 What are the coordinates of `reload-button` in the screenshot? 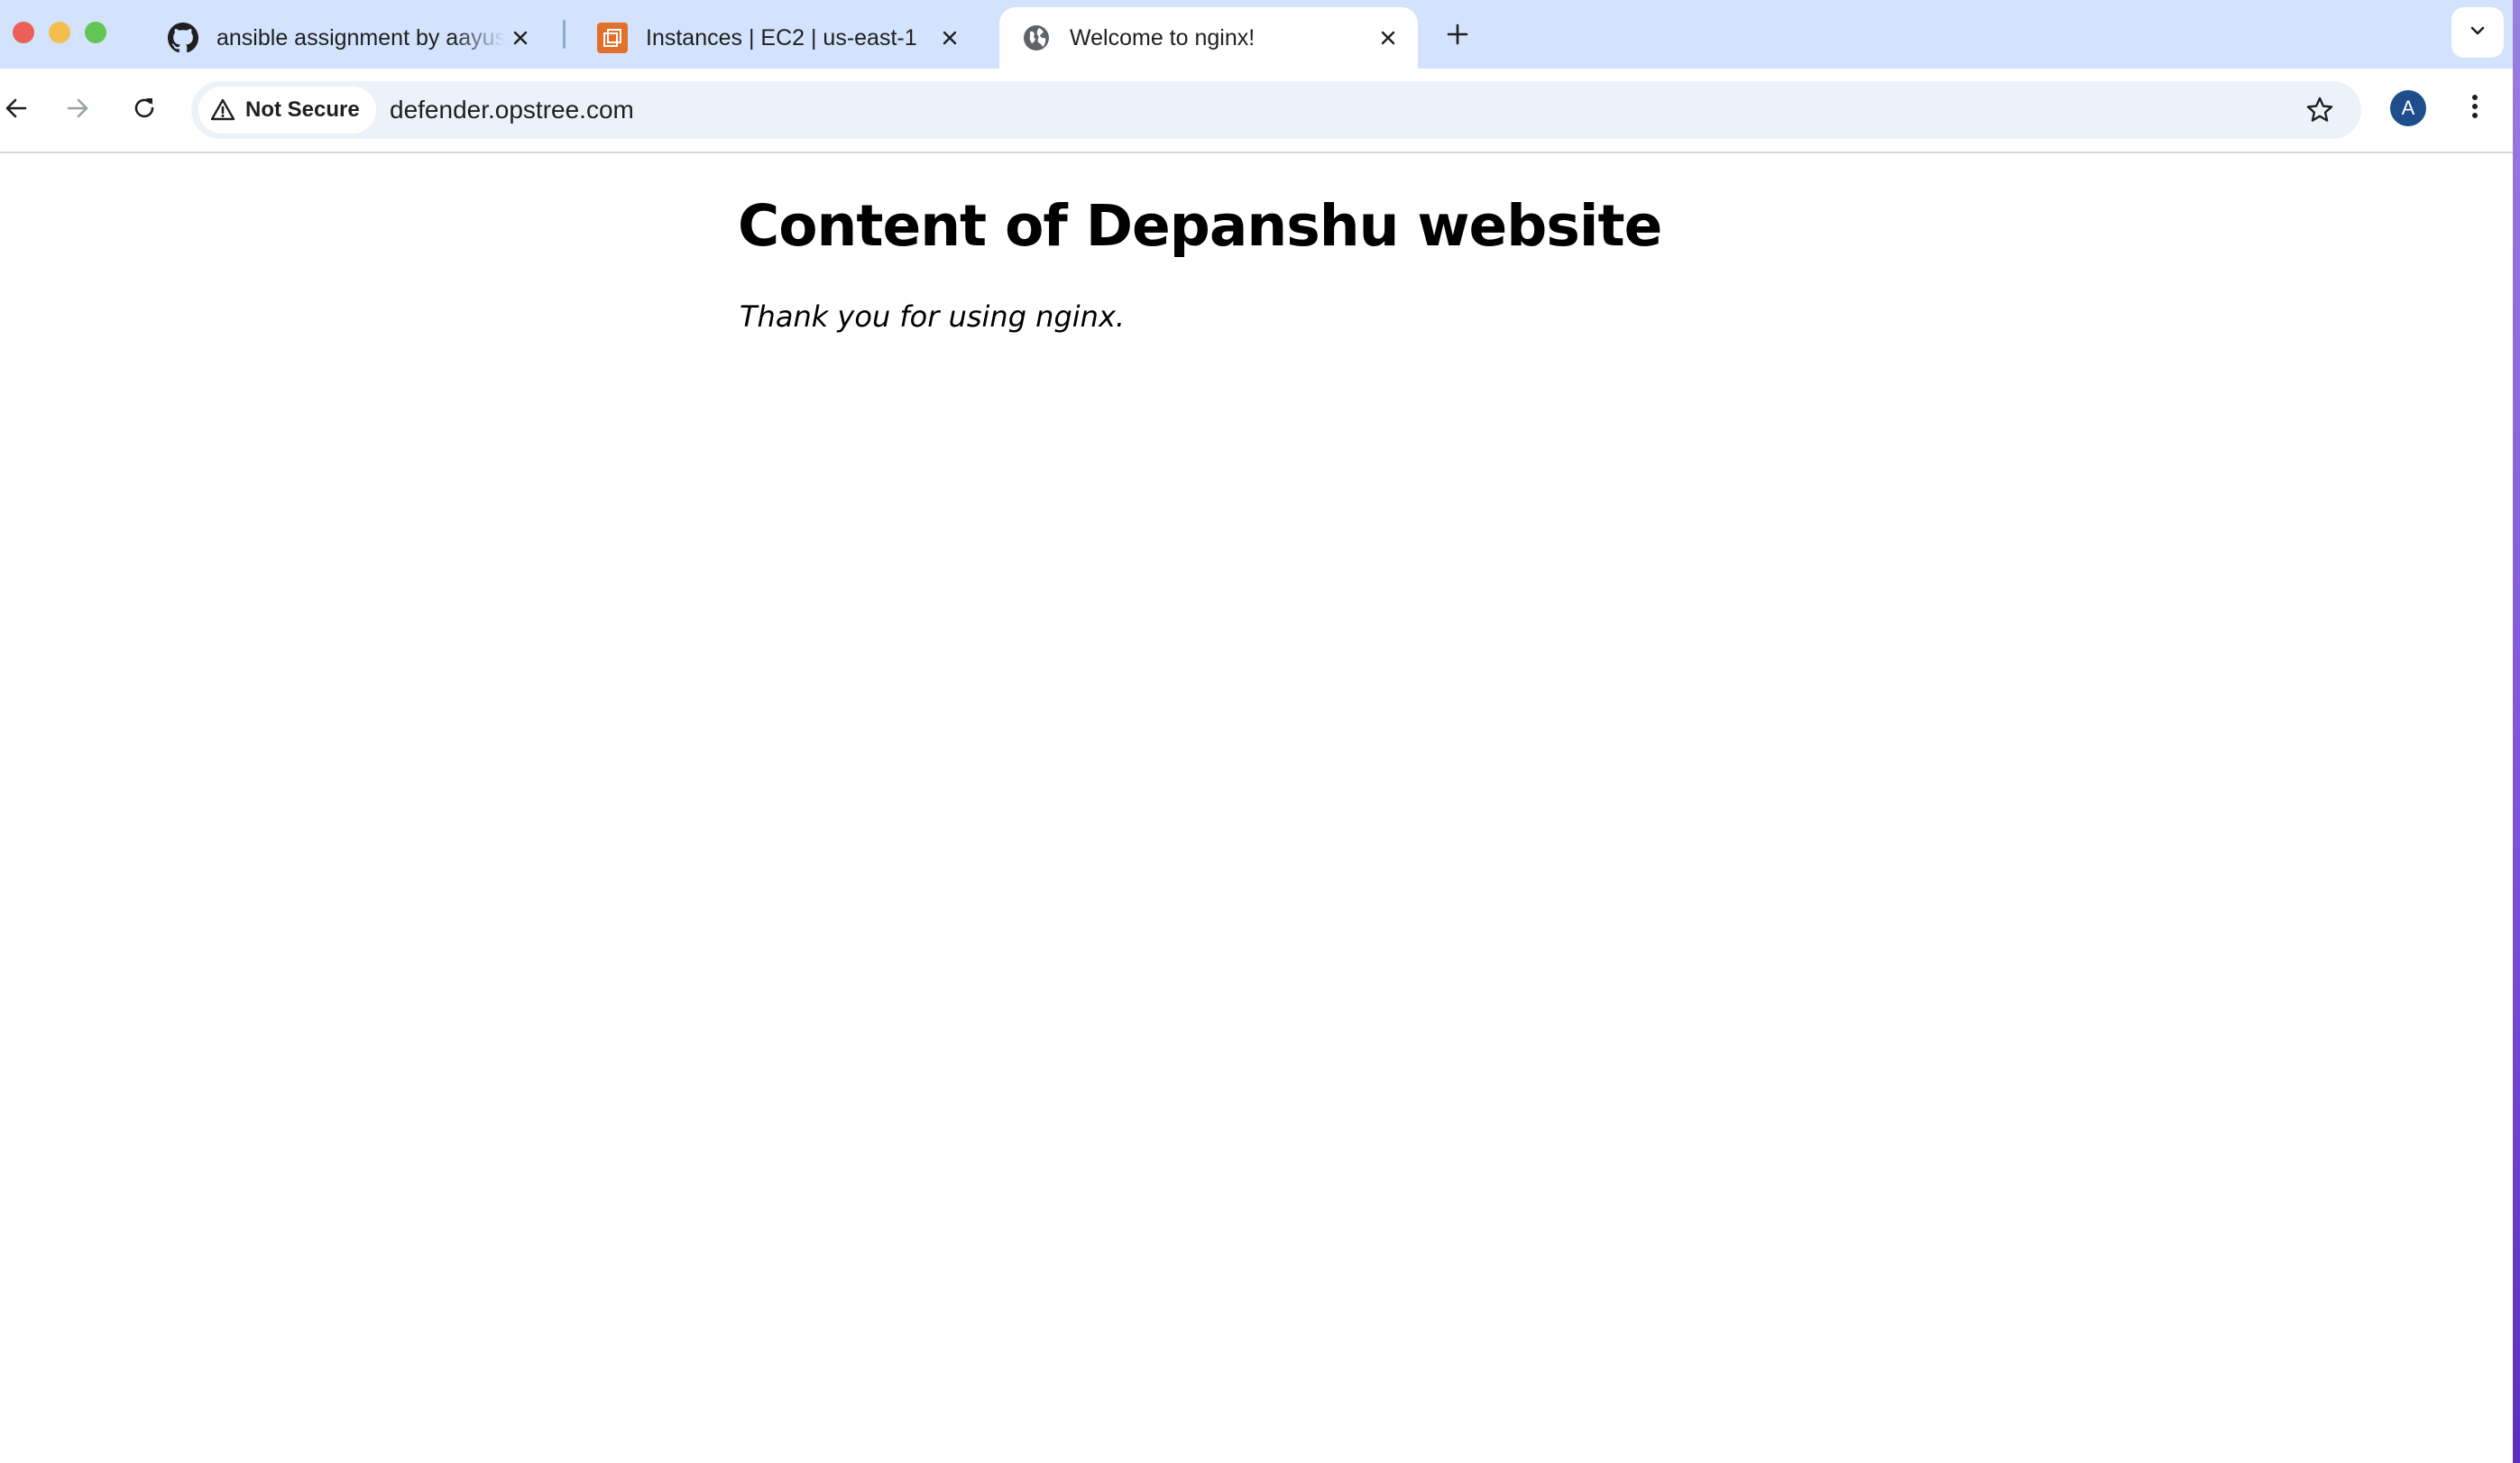 It's located at (145, 110).